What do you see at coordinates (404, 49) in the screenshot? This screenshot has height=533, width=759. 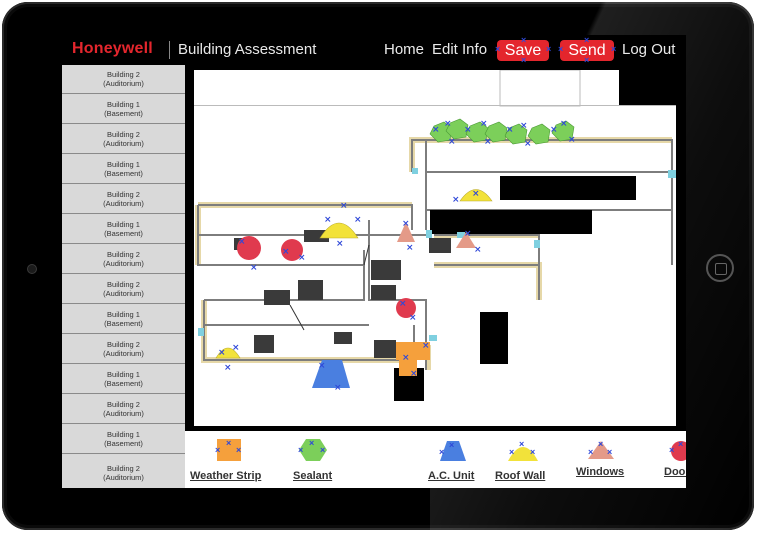 I see `nav-home-link: Home` at bounding box center [404, 49].